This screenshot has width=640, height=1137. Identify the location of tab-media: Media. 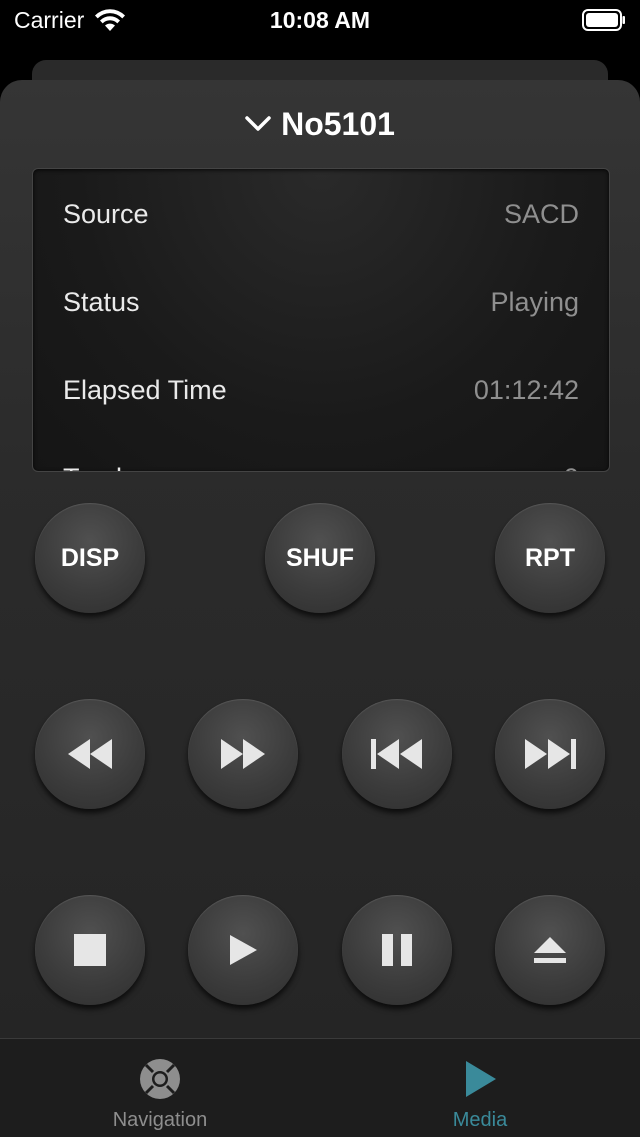
(480, 1088).